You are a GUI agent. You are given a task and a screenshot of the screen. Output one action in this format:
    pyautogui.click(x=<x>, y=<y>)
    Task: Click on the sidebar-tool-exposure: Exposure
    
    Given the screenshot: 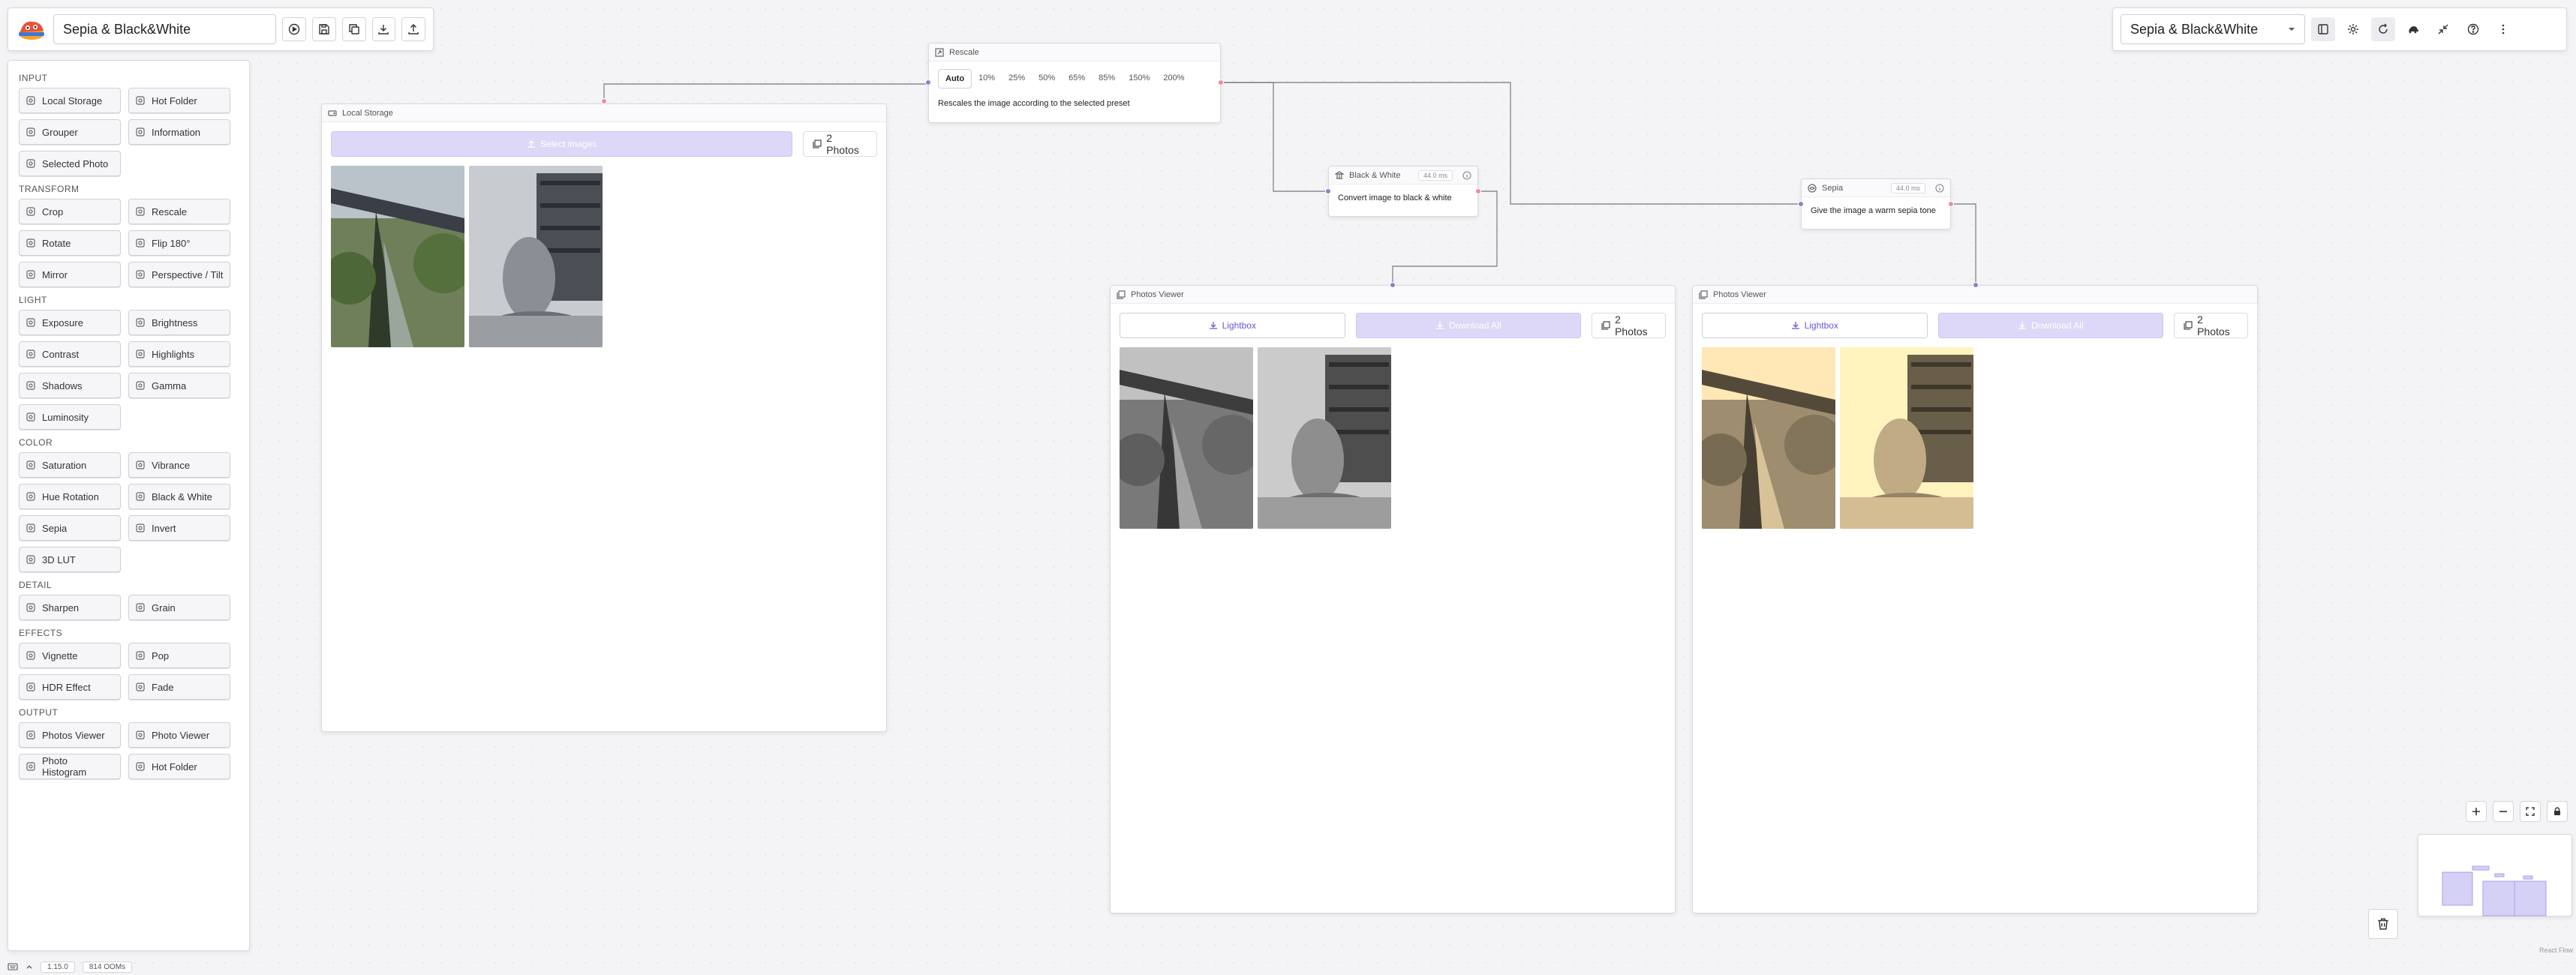 What is the action you would take?
    pyautogui.click(x=70, y=322)
    